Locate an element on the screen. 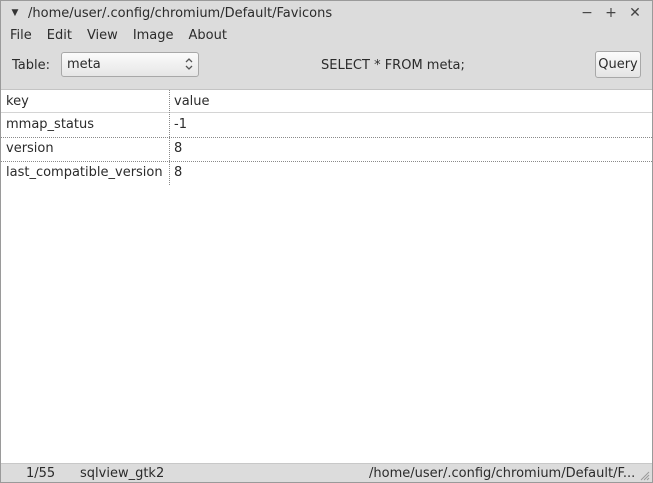 Image resolution: width=653 pixels, height=483 pixels. table-cell-value: -1 is located at coordinates (409, 124).